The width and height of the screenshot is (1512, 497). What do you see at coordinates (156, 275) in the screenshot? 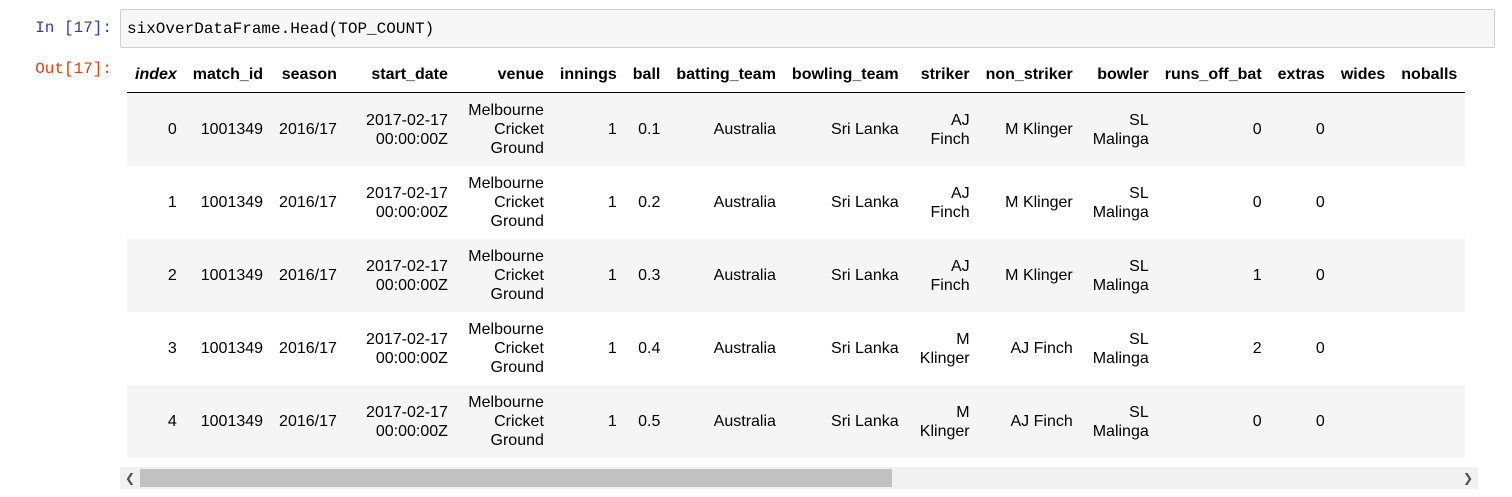
I see `cell-index: 2` at bounding box center [156, 275].